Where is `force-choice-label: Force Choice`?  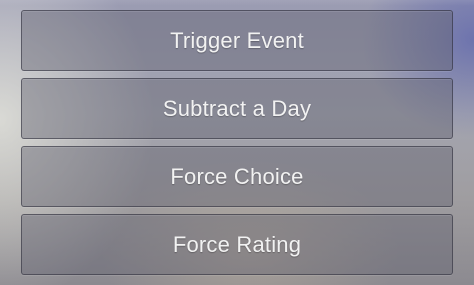
force-choice-label: Force Choice is located at coordinates (237, 176).